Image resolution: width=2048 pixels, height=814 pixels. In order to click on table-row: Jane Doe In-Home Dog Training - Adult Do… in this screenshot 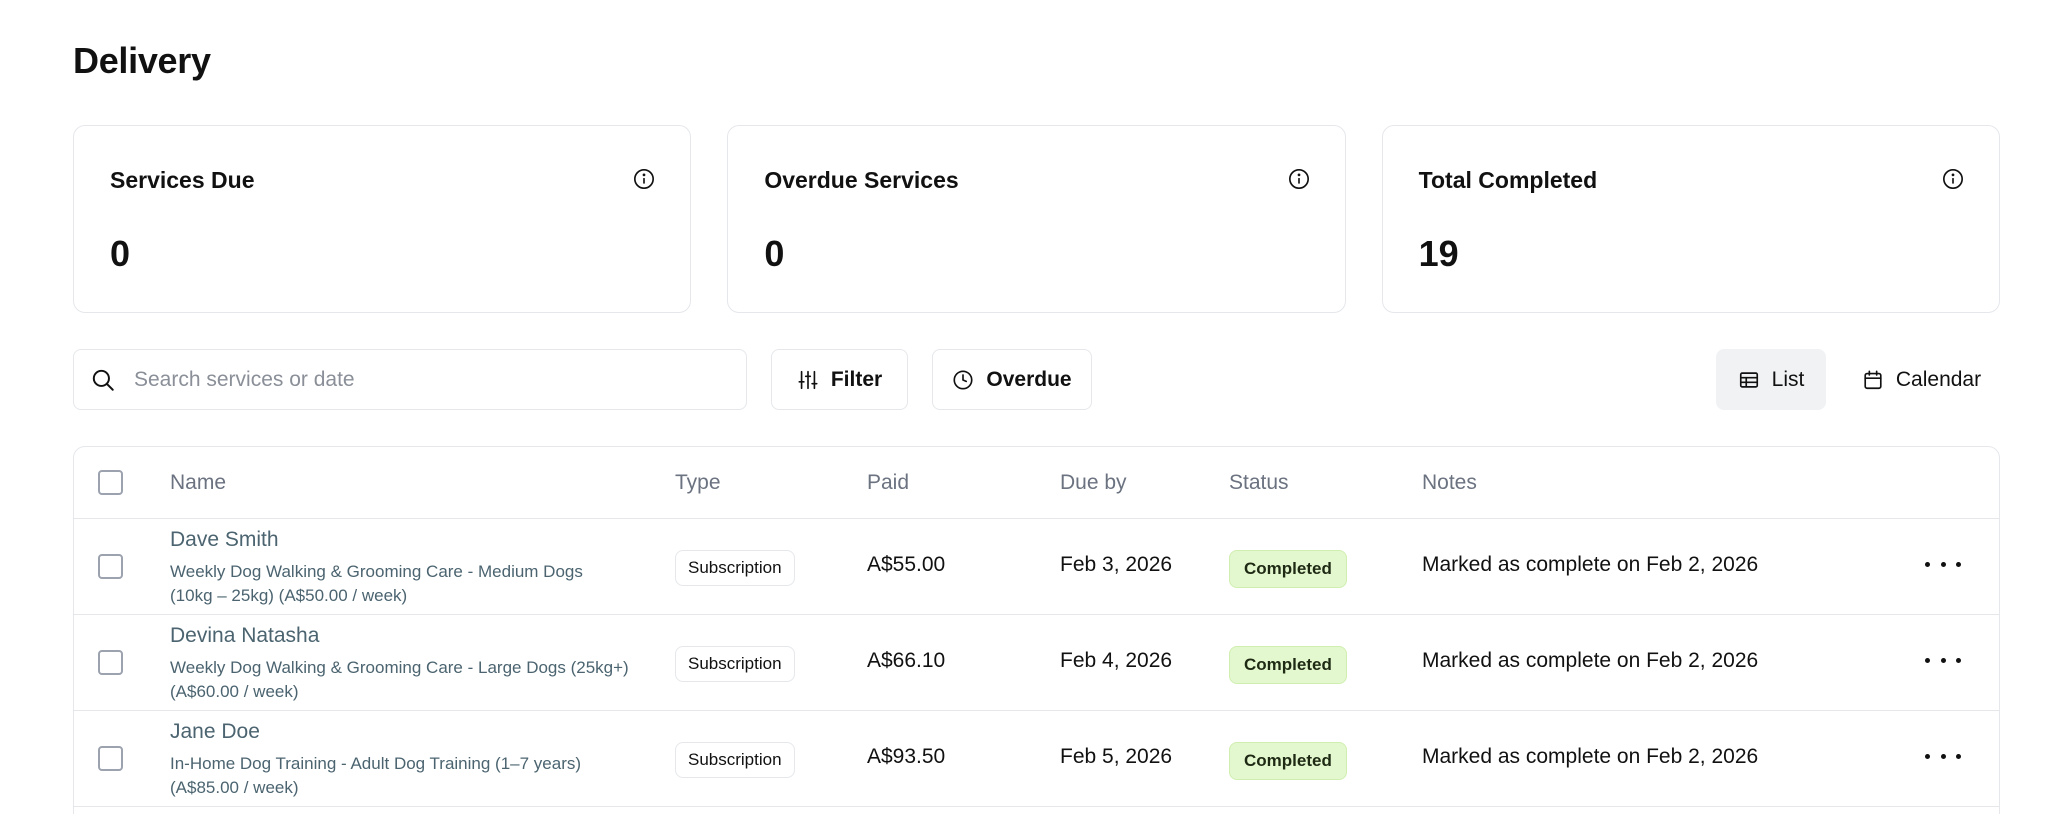, I will do `click(1036, 759)`.